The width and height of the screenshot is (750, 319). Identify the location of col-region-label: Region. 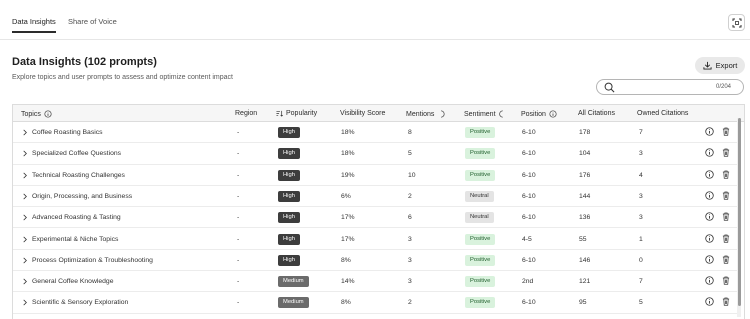
(246, 113).